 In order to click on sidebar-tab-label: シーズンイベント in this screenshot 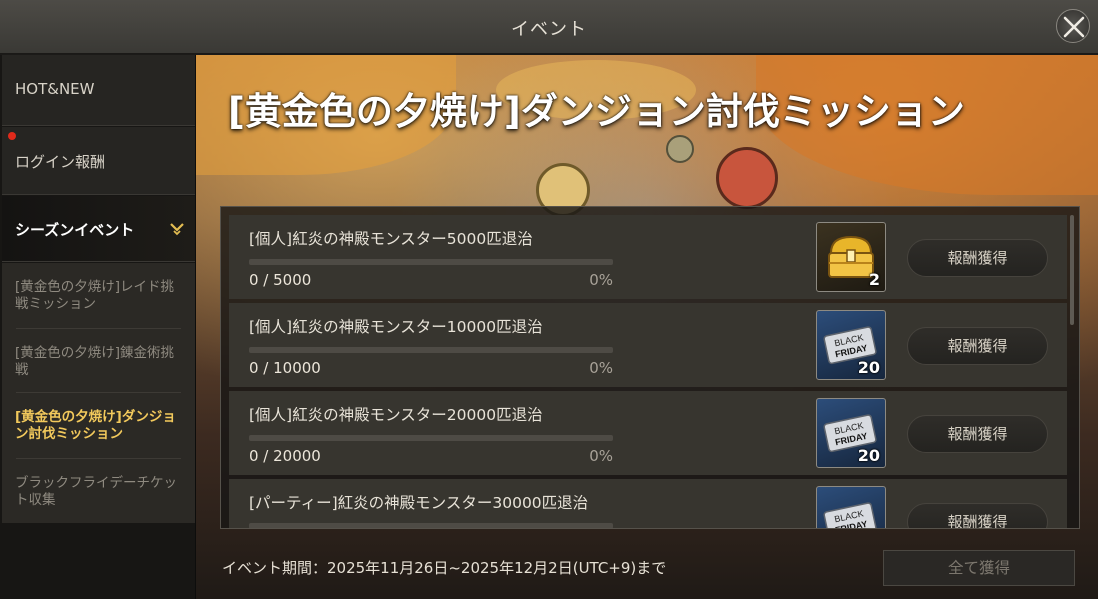, I will do `click(75, 230)`.